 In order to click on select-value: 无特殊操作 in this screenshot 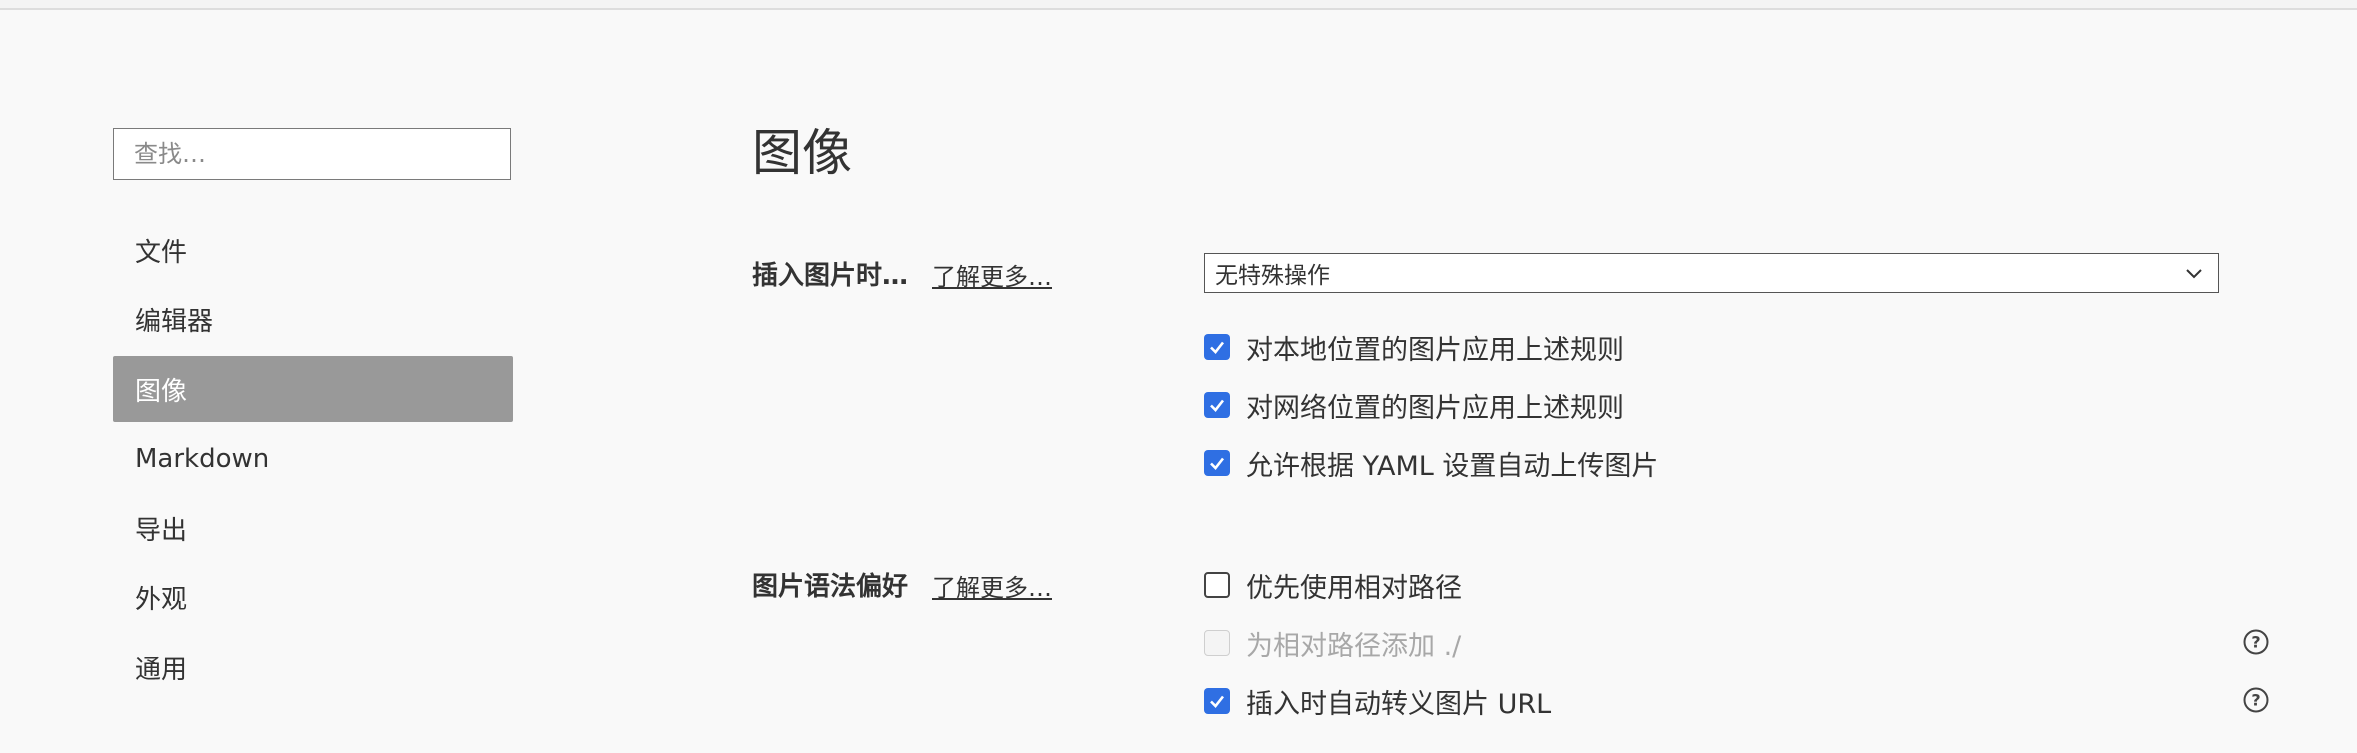, I will do `click(1272, 276)`.